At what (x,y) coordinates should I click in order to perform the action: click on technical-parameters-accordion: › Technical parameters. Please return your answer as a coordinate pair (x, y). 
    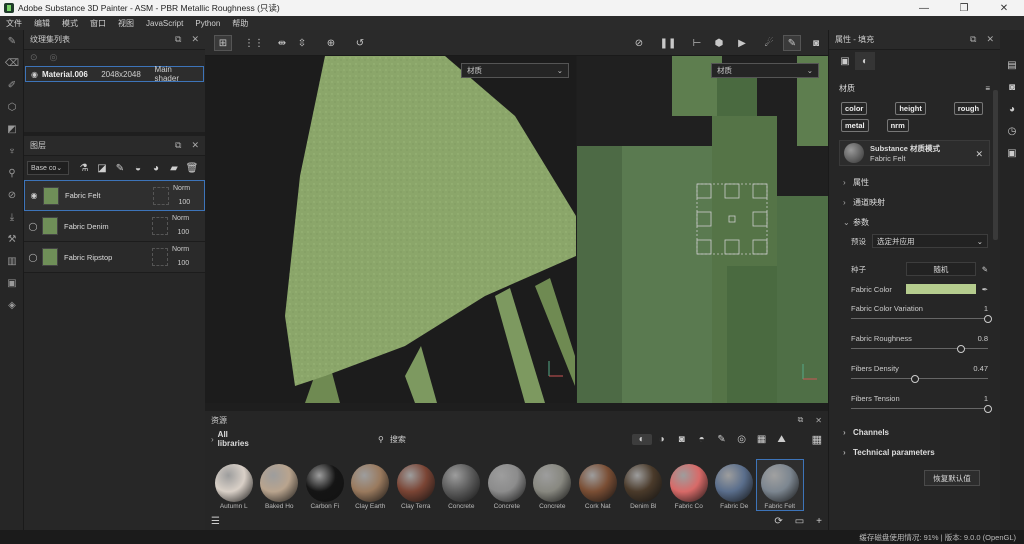
    Looking at the image, I should click on (914, 452).